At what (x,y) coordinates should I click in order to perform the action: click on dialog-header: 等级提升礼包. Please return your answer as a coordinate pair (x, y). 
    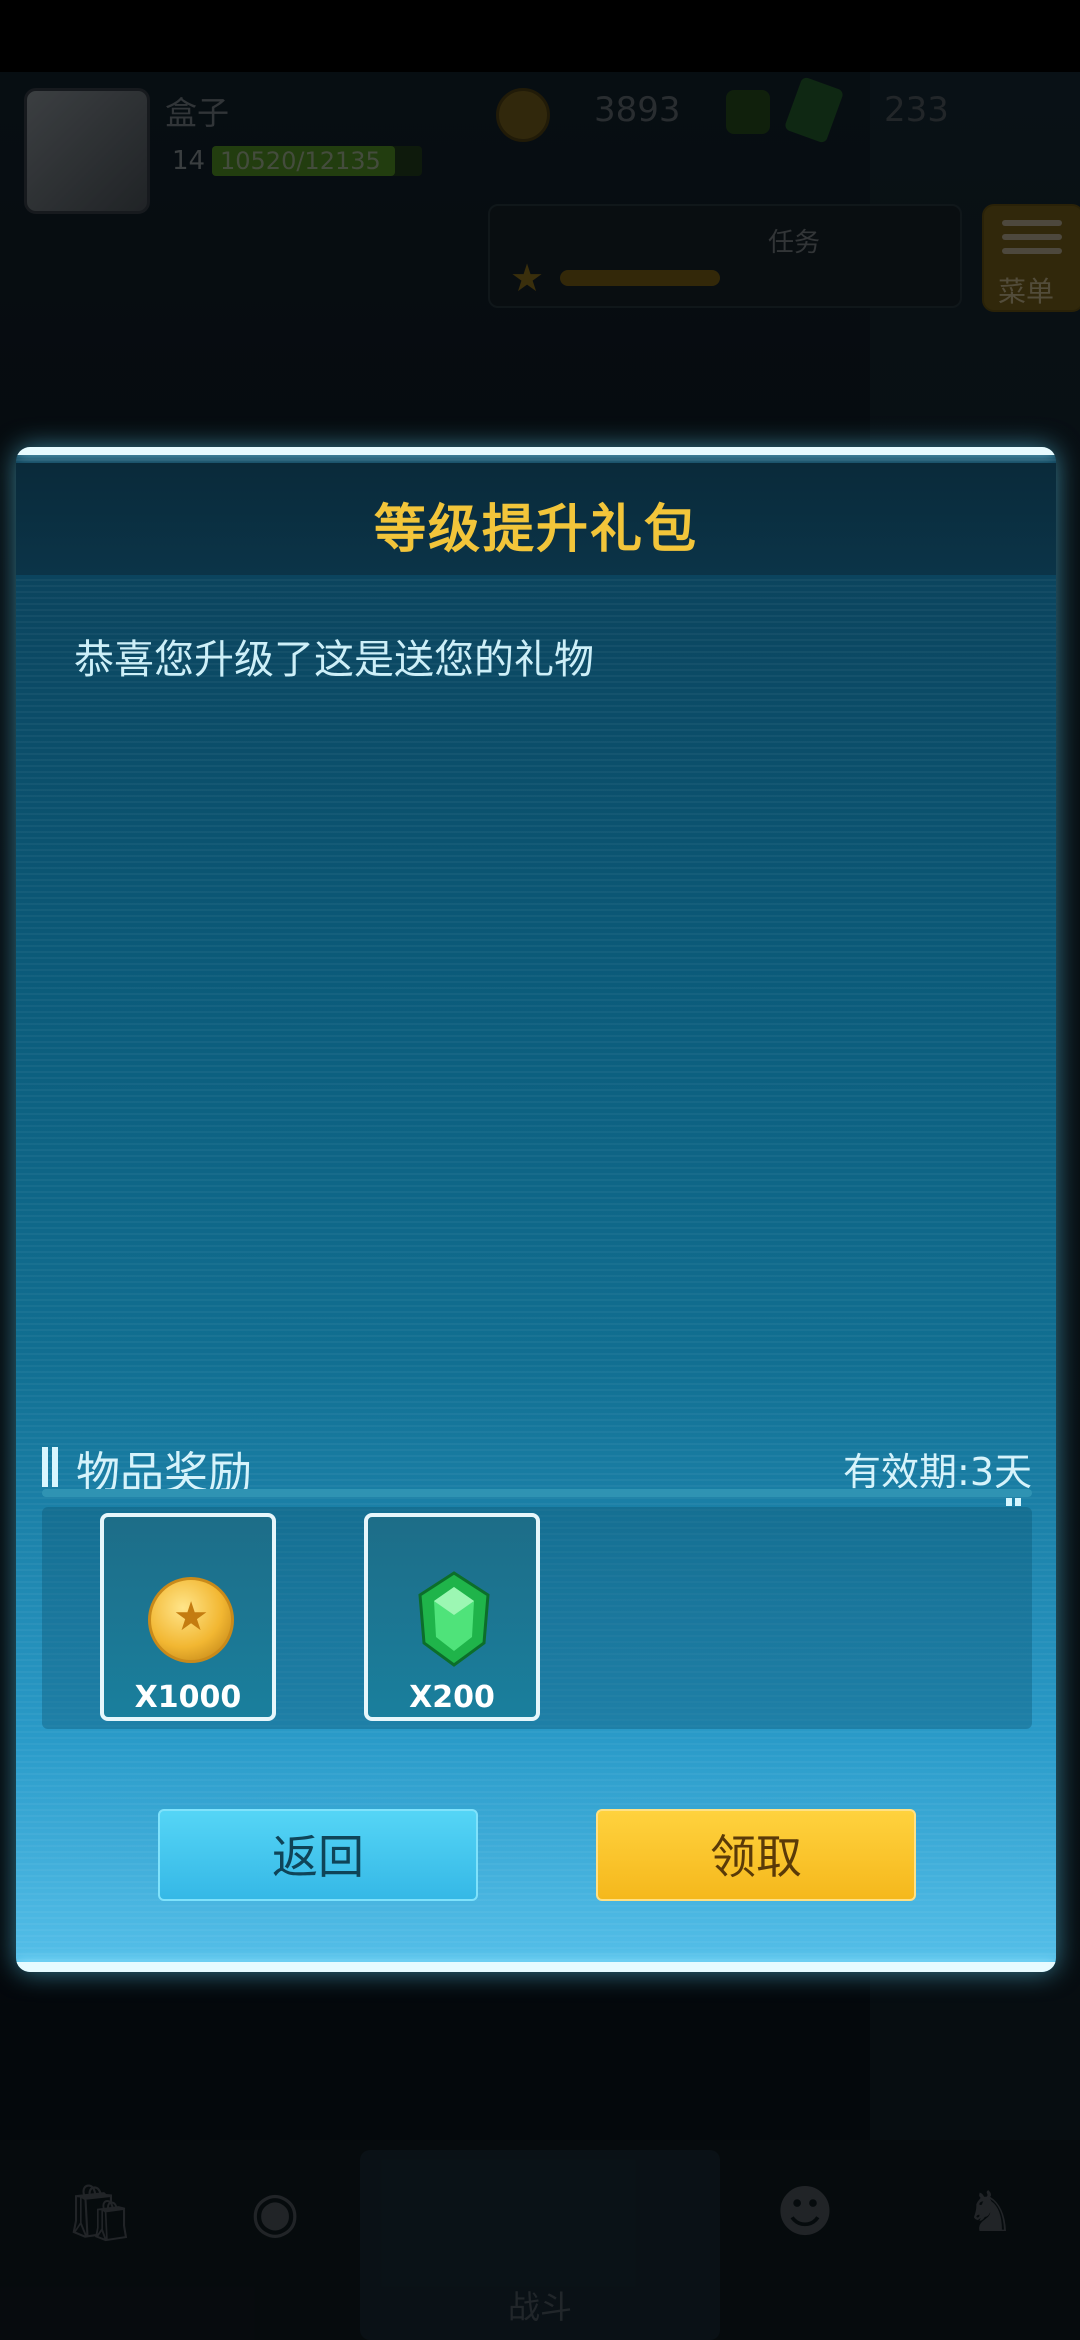
    Looking at the image, I should click on (536, 519).